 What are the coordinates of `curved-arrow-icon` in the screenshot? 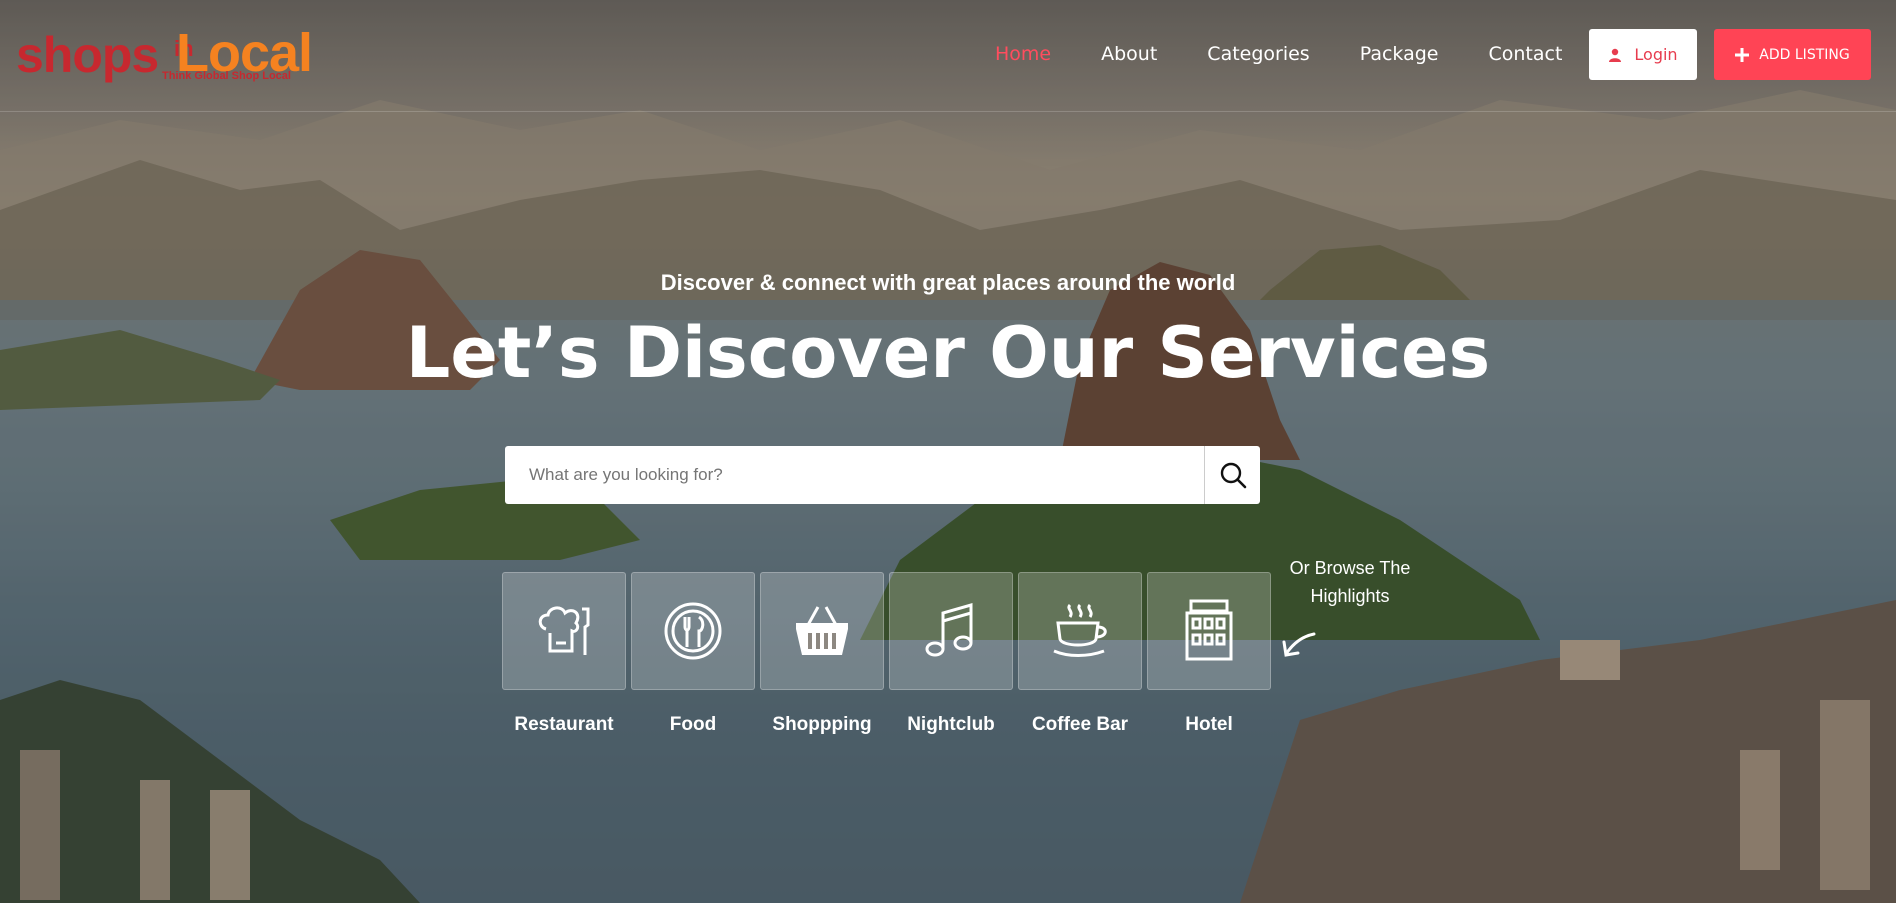 It's located at (1299, 644).